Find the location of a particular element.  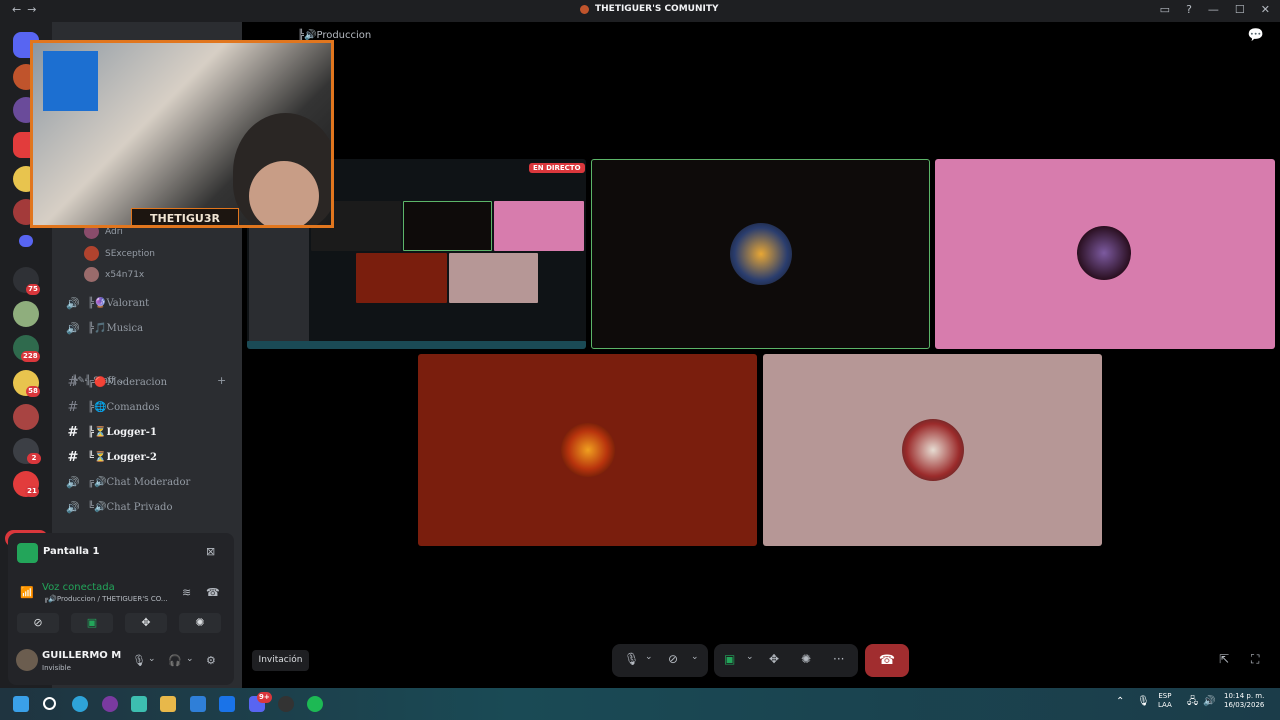

text-channel-logger-1: # ╠⏳Logger-1 is located at coordinates (111, 432).